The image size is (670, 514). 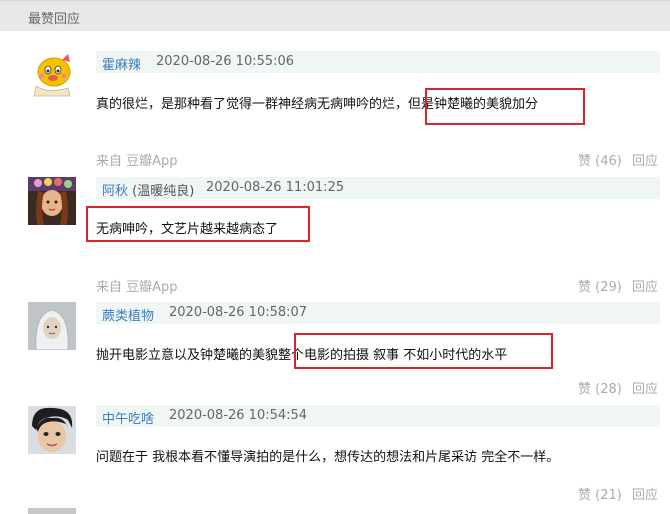 I want to click on face-closeup-avatar-icon, so click(x=52, y=430).